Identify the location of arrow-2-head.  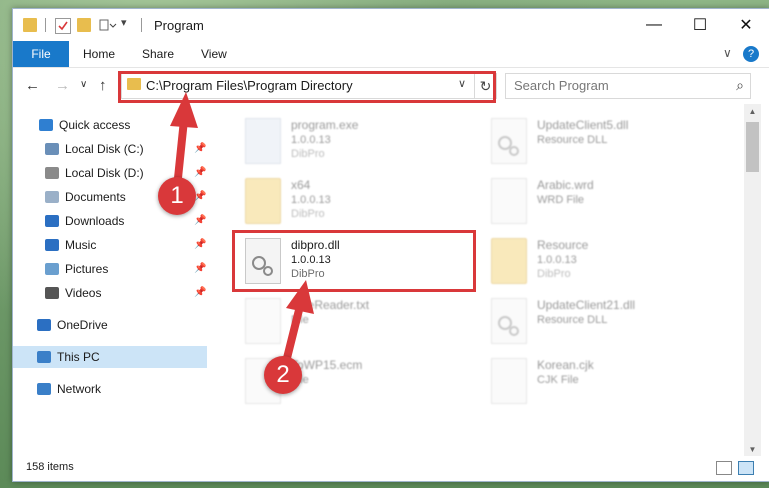
(300, 297).